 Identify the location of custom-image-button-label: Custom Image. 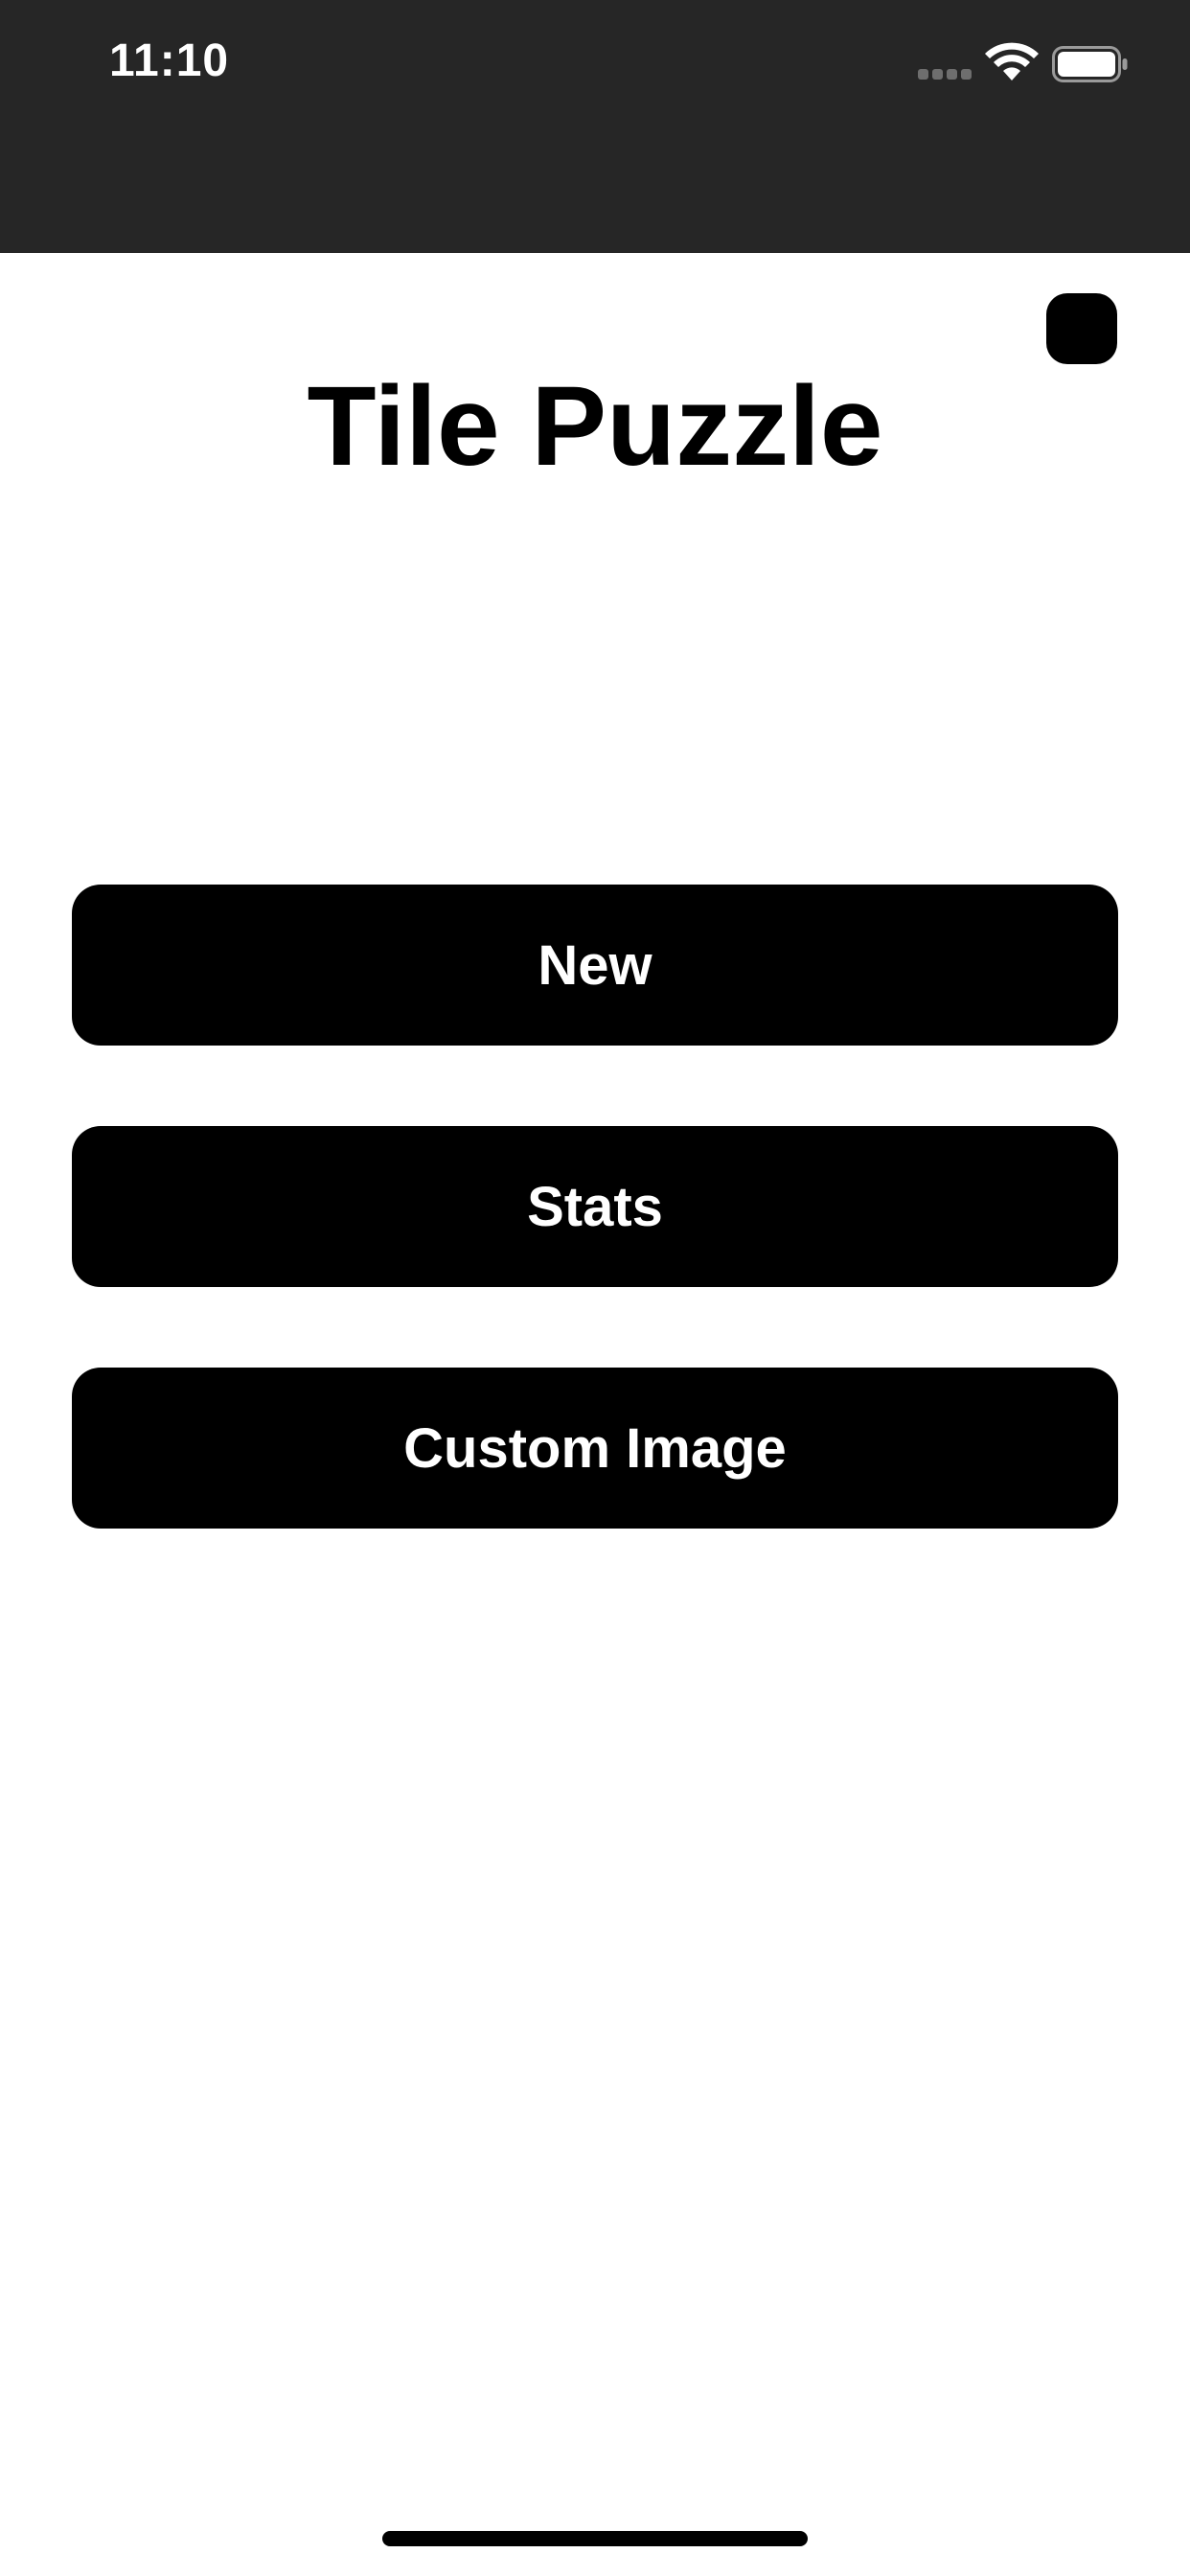
(595, 1448).